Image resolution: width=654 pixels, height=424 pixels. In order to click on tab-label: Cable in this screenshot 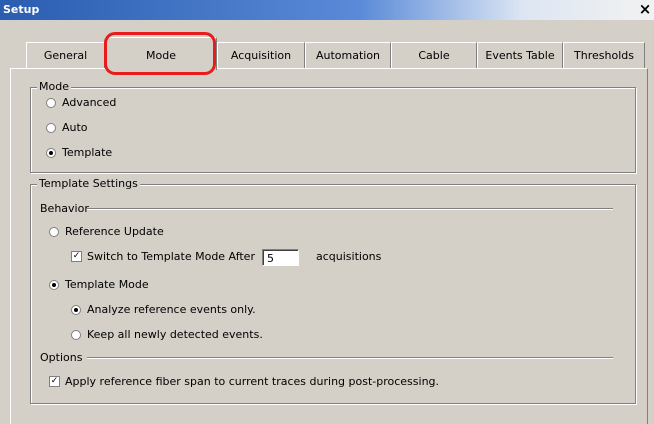, I will do `click(434, 55)`.